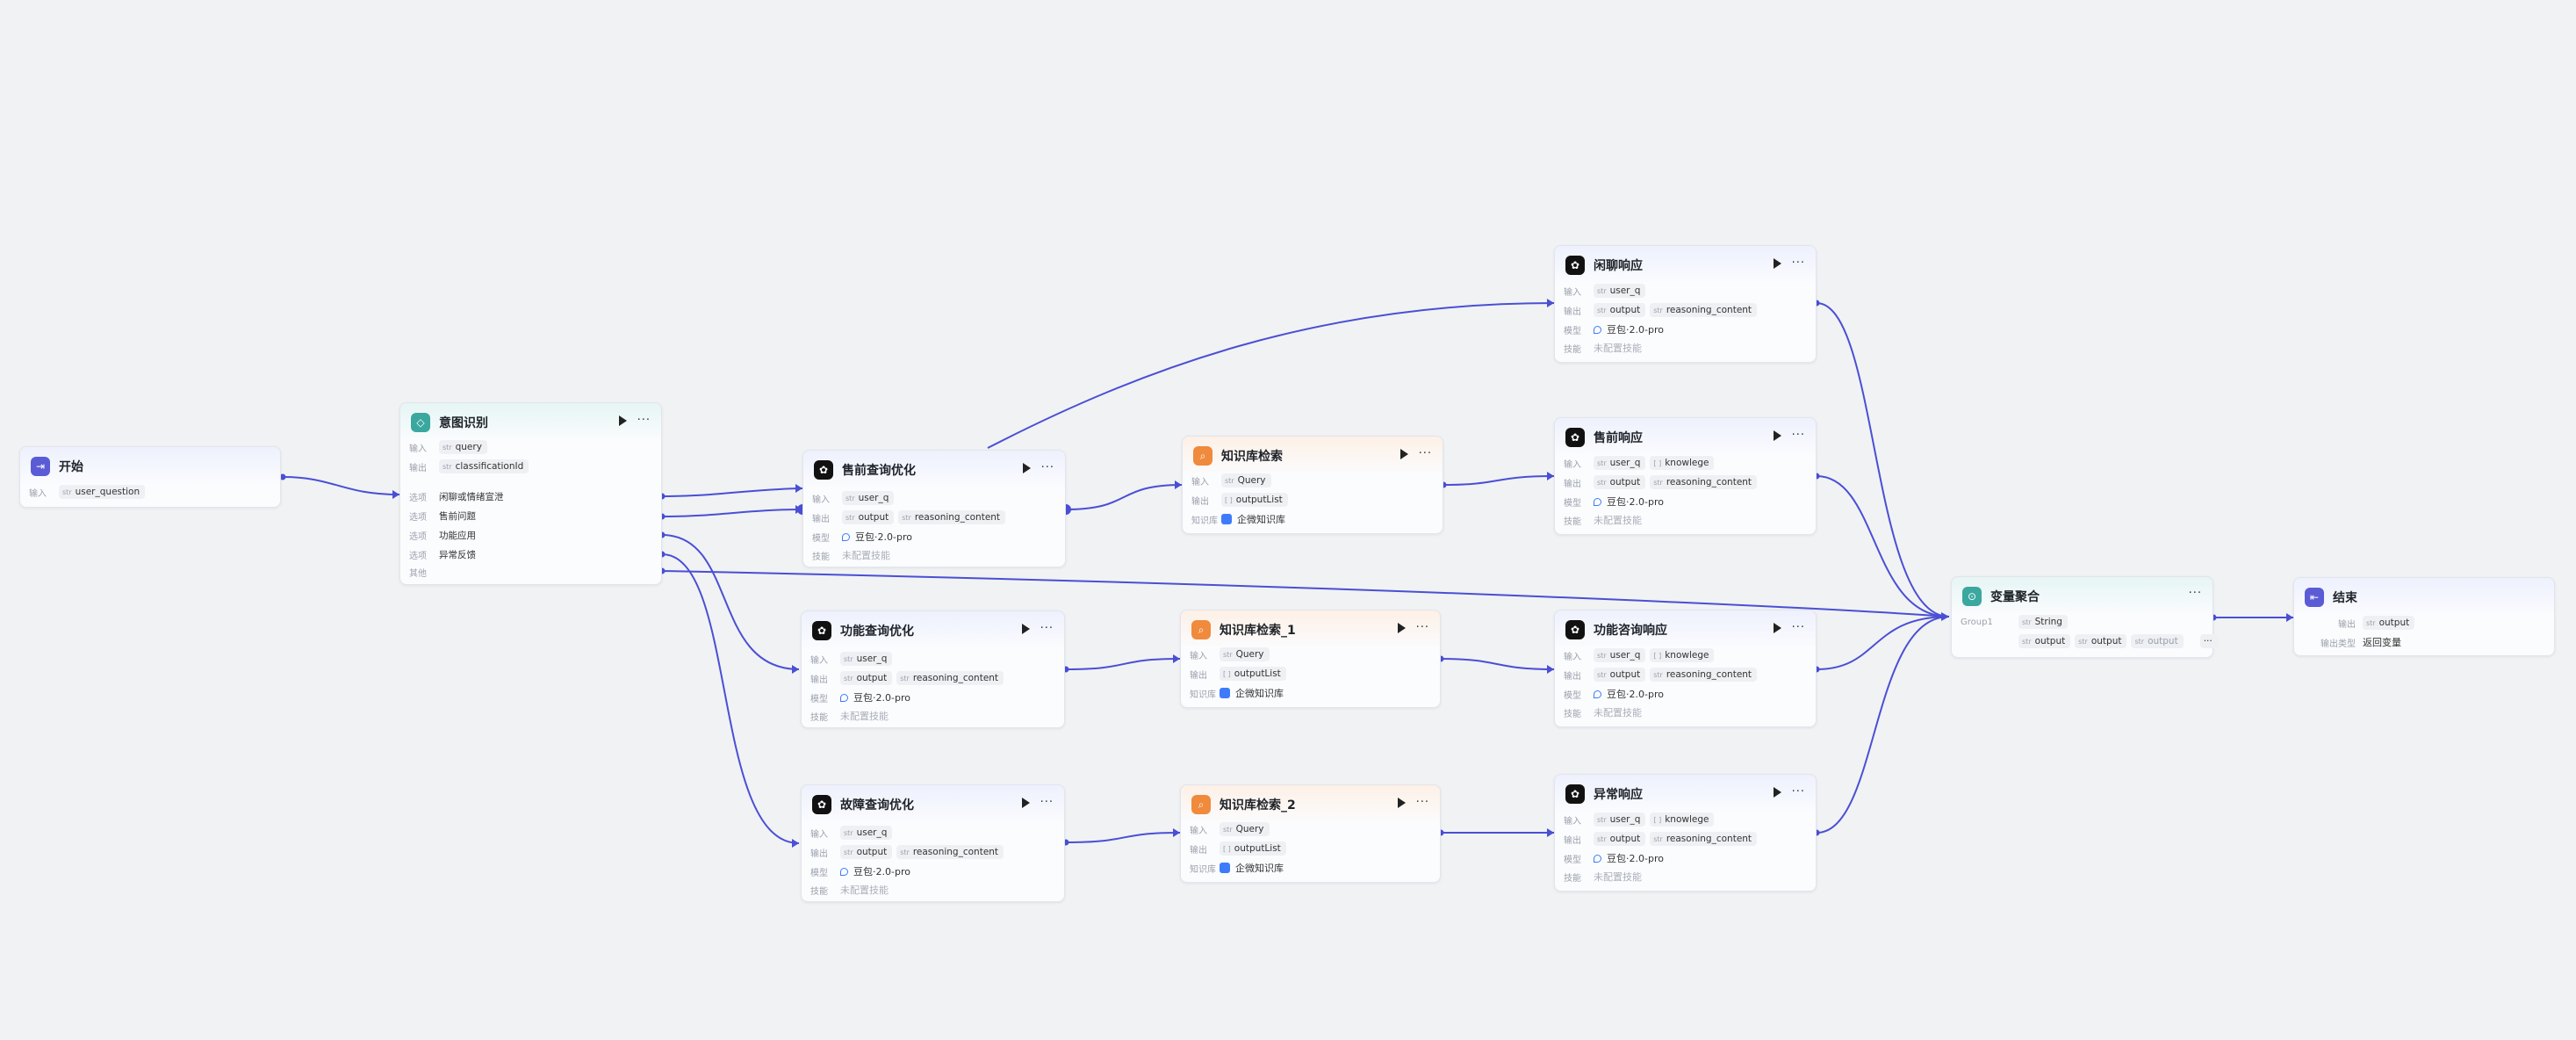 This screenshot has height=1040, width=2576. What do you see at coordinates (418, 498) in the screenshot?
I see `option-label: 选项` at bounding box center [418, 498].